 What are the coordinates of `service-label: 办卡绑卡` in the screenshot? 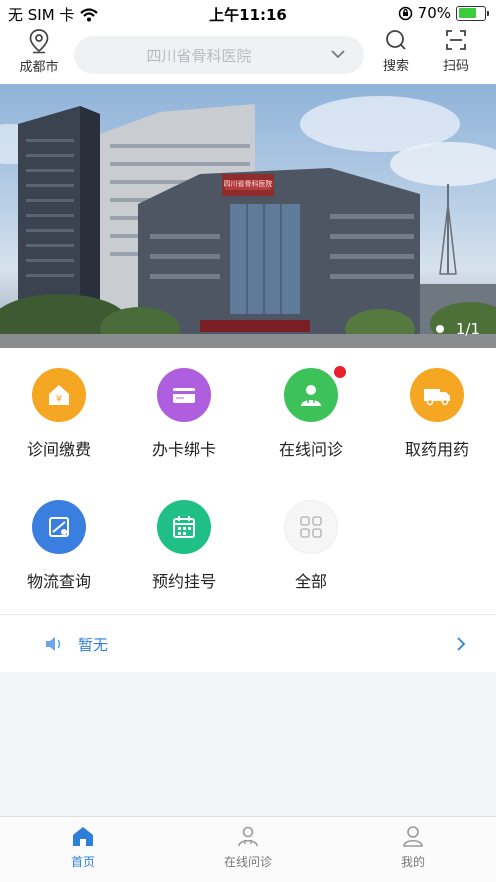 It's located at (183, 449).